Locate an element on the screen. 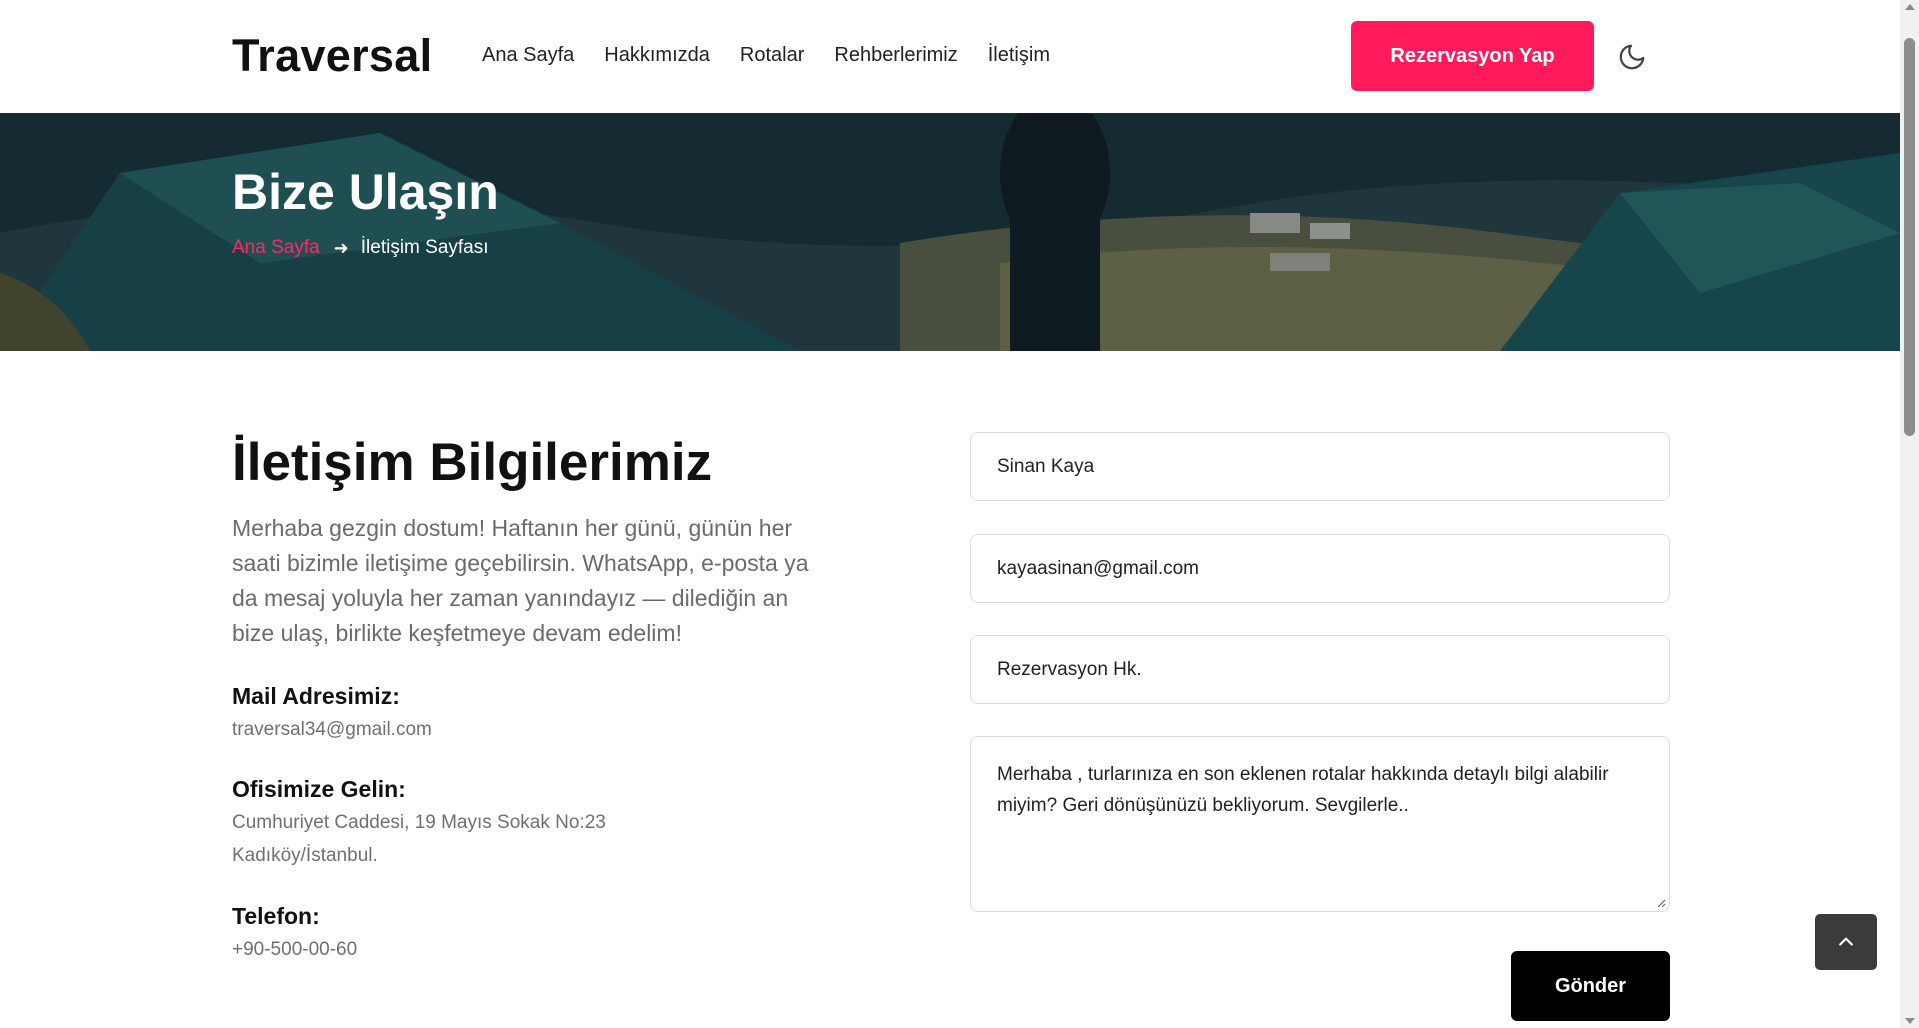 This screenshot has width=1919, height=1028. resize-handle-icon is located at coordinates (1661, 903).